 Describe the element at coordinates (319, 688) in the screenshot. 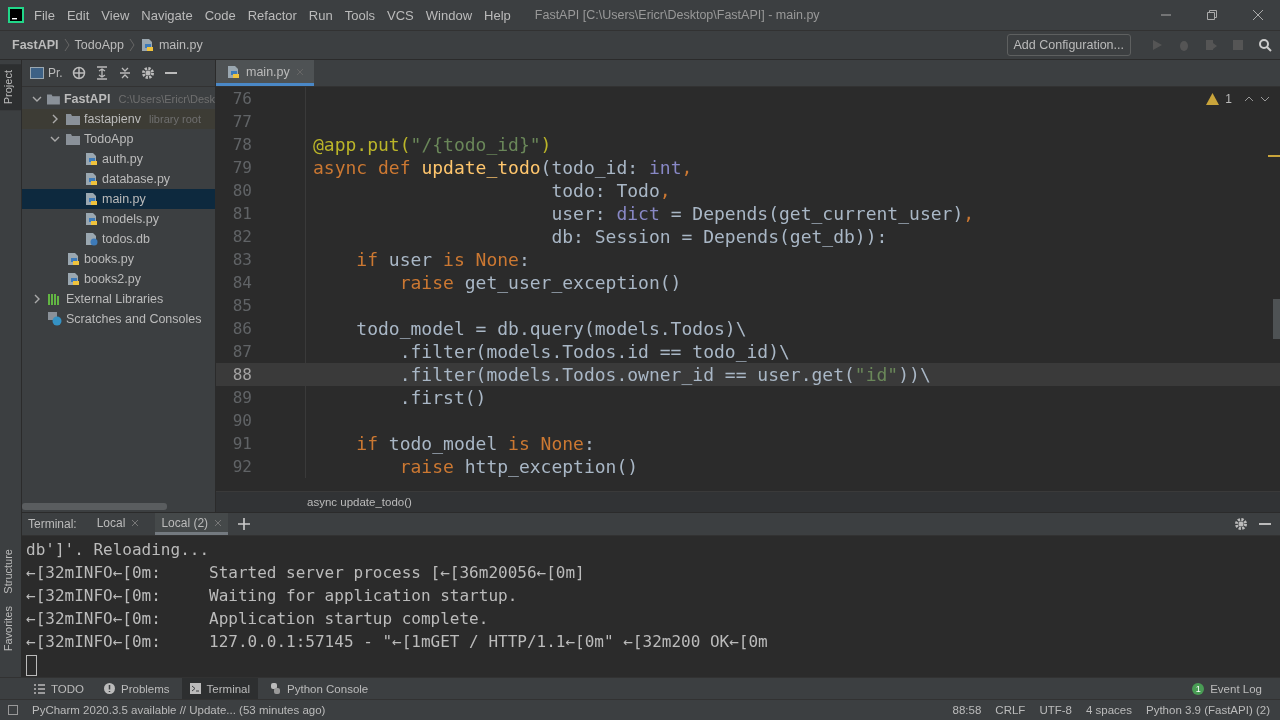

I see `tool-window-button: Python Console` at that location.